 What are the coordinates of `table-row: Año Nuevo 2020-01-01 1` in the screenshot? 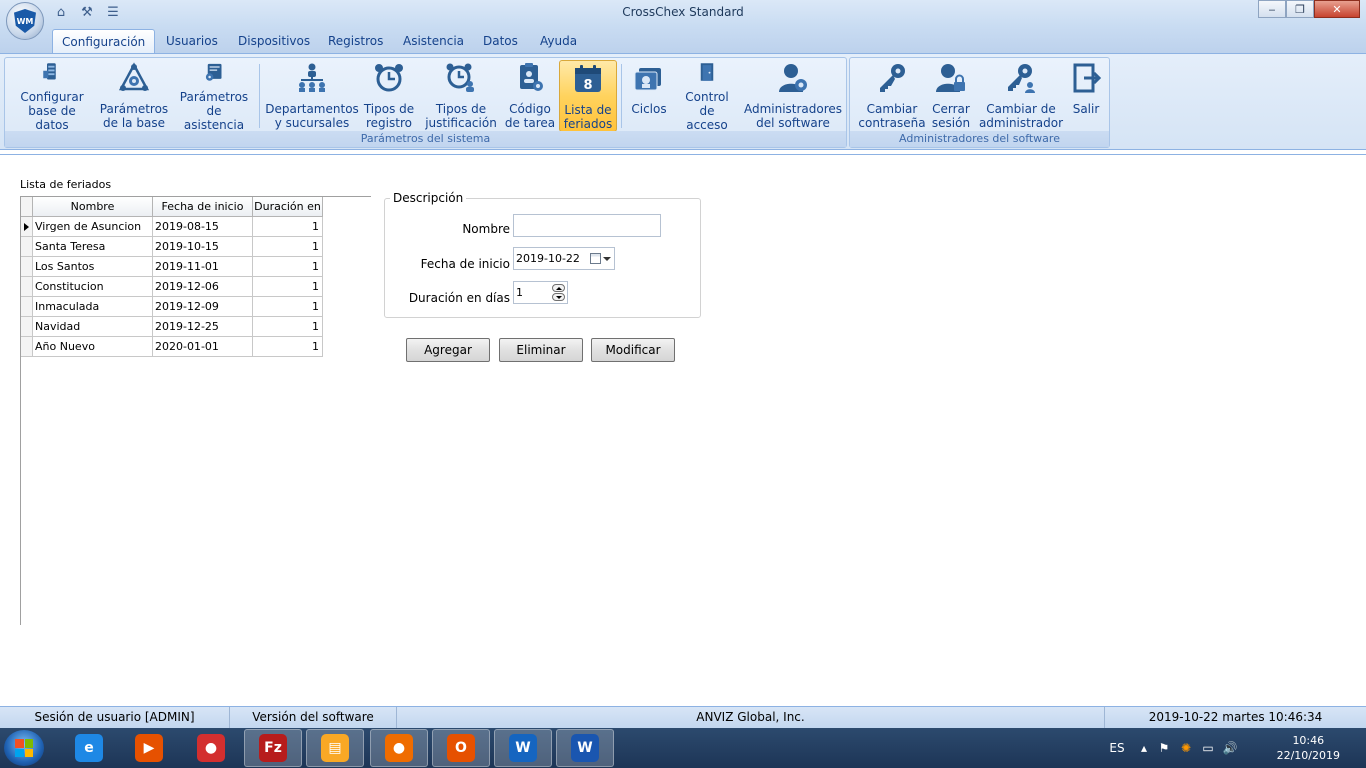 It's located at (172, 347).